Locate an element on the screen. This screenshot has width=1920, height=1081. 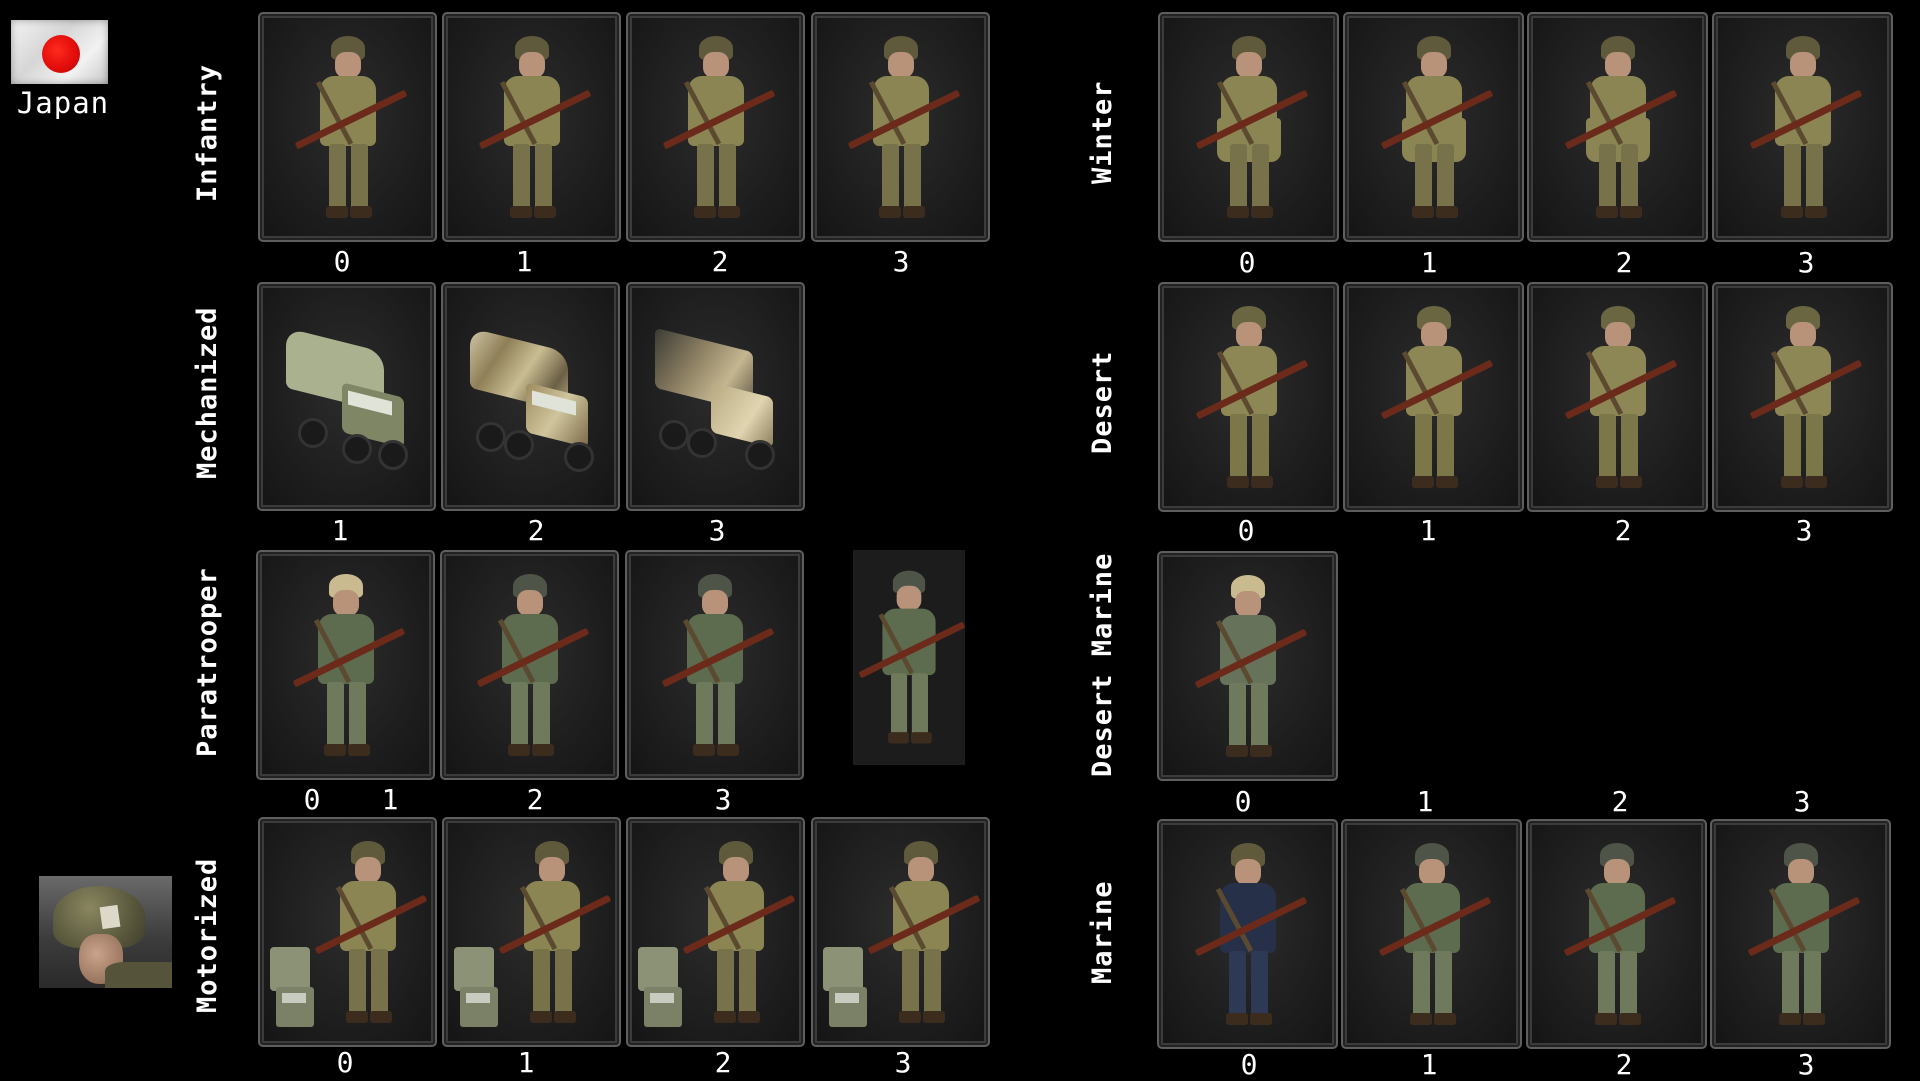
rising-sun-emblem is located at coordinates (61, 54).